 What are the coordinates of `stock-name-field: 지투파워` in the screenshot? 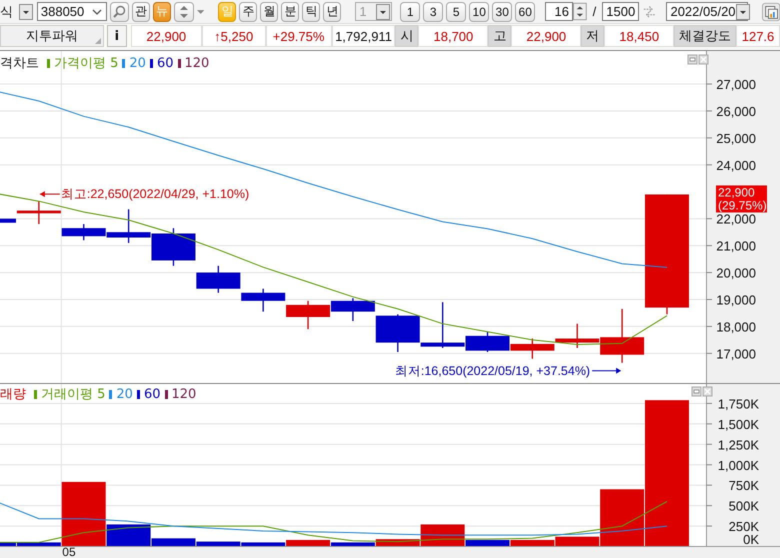 It's located at (52, 36).